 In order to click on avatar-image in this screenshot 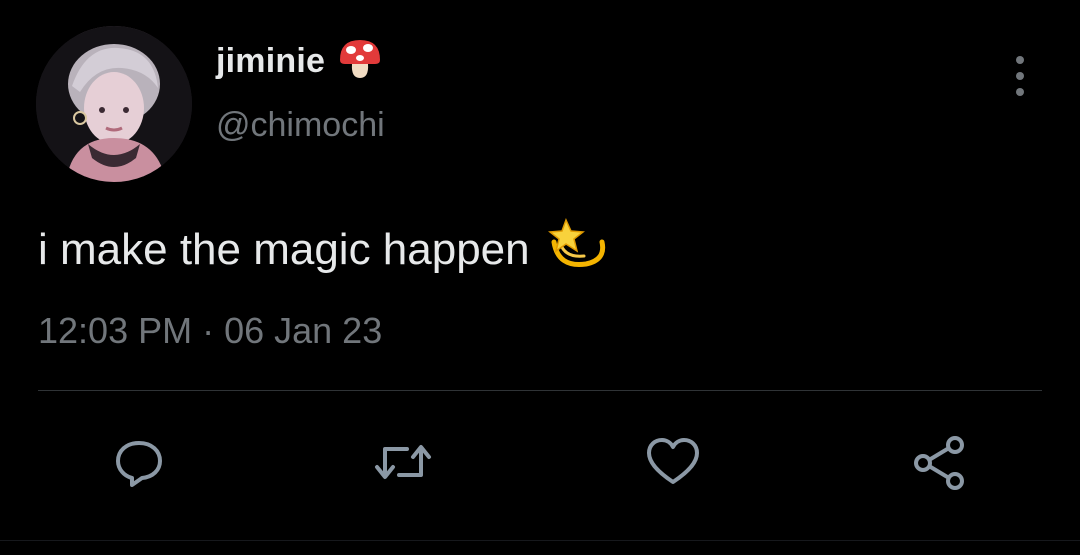, I will do `click(114, 104)`.